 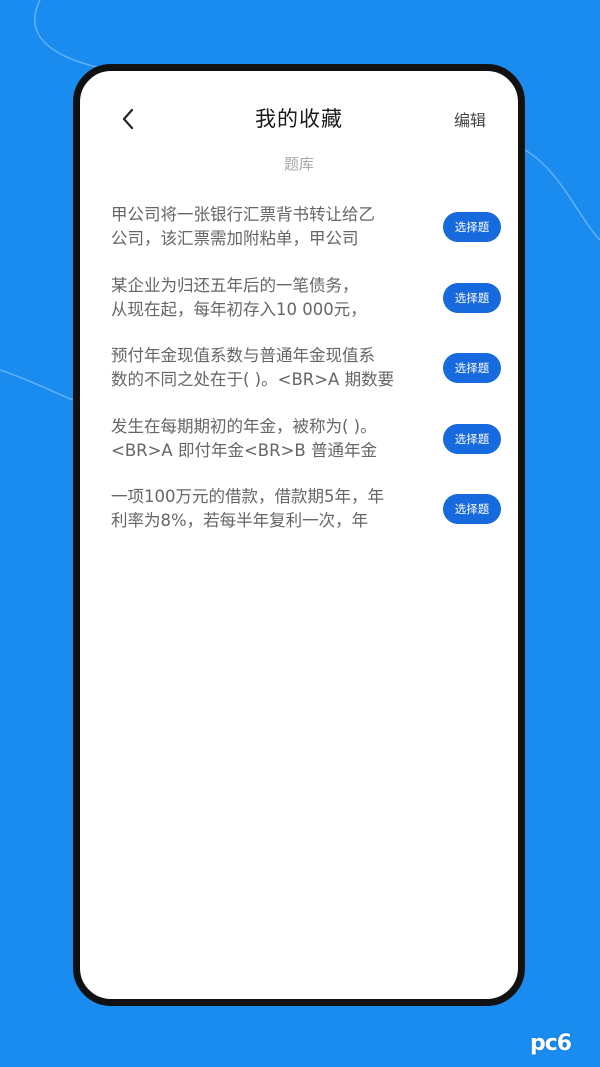 What do you see at coordinates (298, 164) in the screenshot?
I see `section-label: 题库` at bounding box center [298, 164].